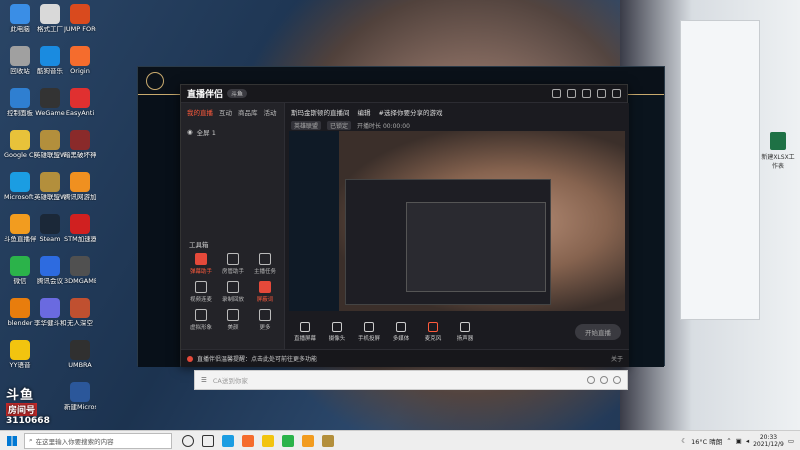 The width and height of the screenshot is (800, 450). What do you see at coordinates (556, 93) in the screenshot?
I see `settings-icon` at bounding box center [556, 93].